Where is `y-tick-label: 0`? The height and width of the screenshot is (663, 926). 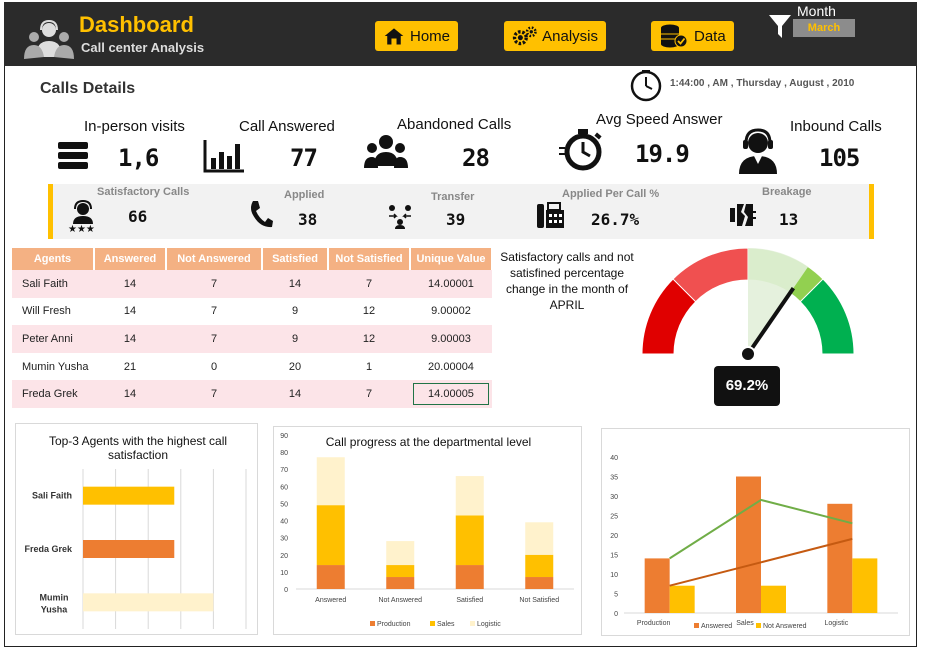
y-tick-label: 0 is located at coordinates (286, 590).